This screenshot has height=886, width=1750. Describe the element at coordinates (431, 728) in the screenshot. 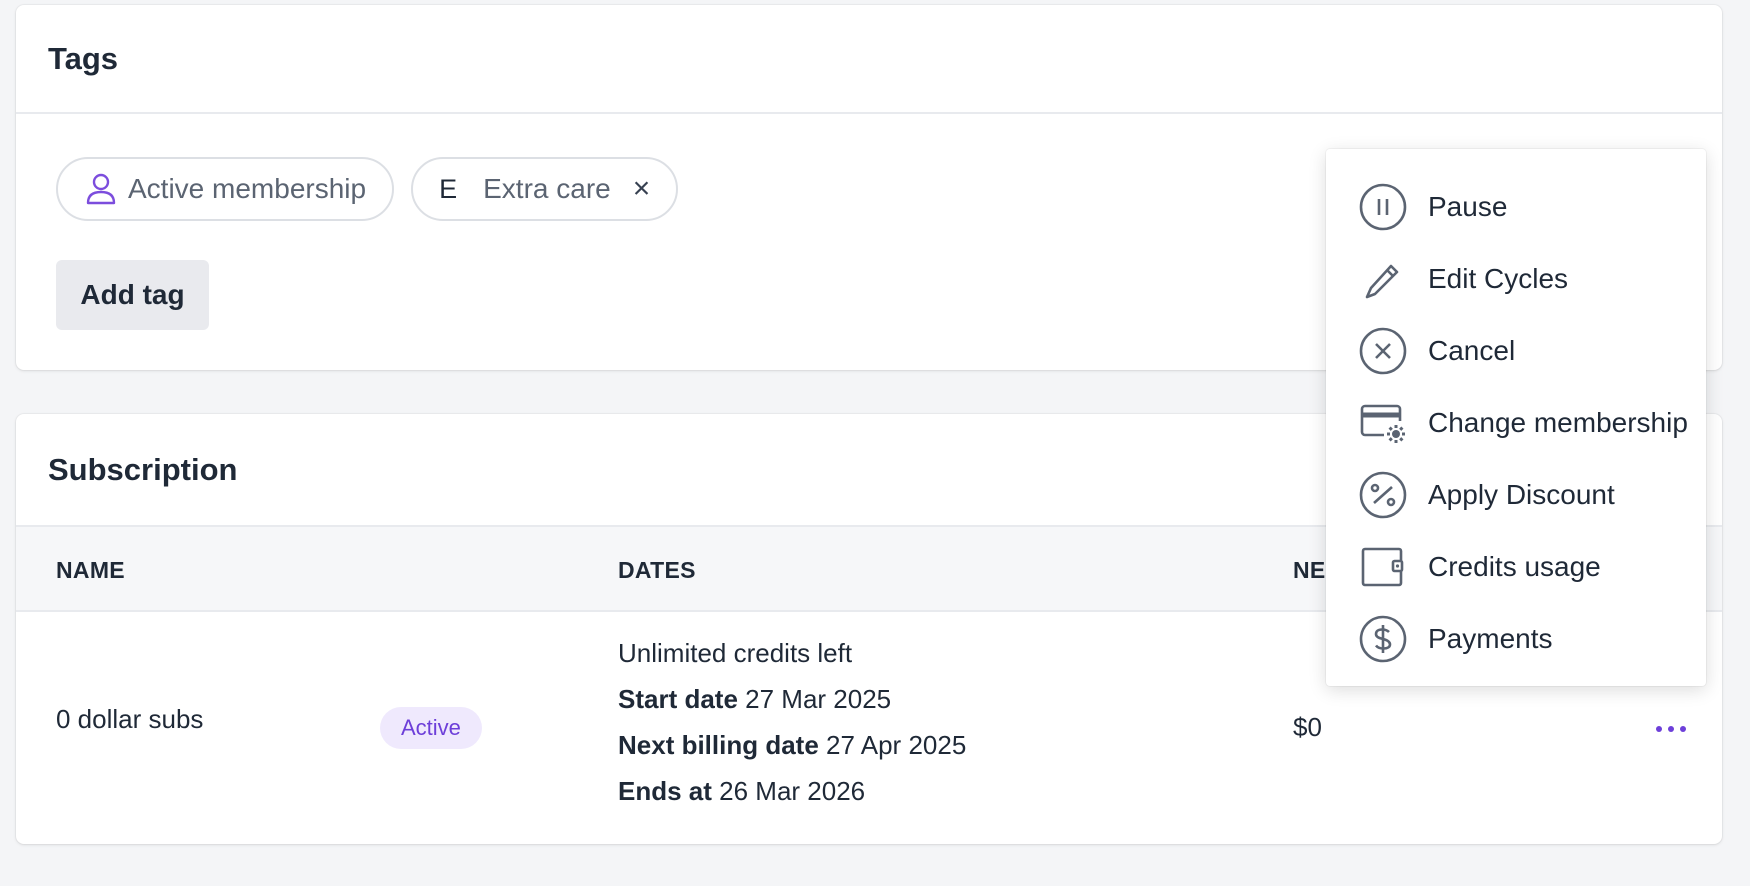

I see `status-badge: Active` at that location.